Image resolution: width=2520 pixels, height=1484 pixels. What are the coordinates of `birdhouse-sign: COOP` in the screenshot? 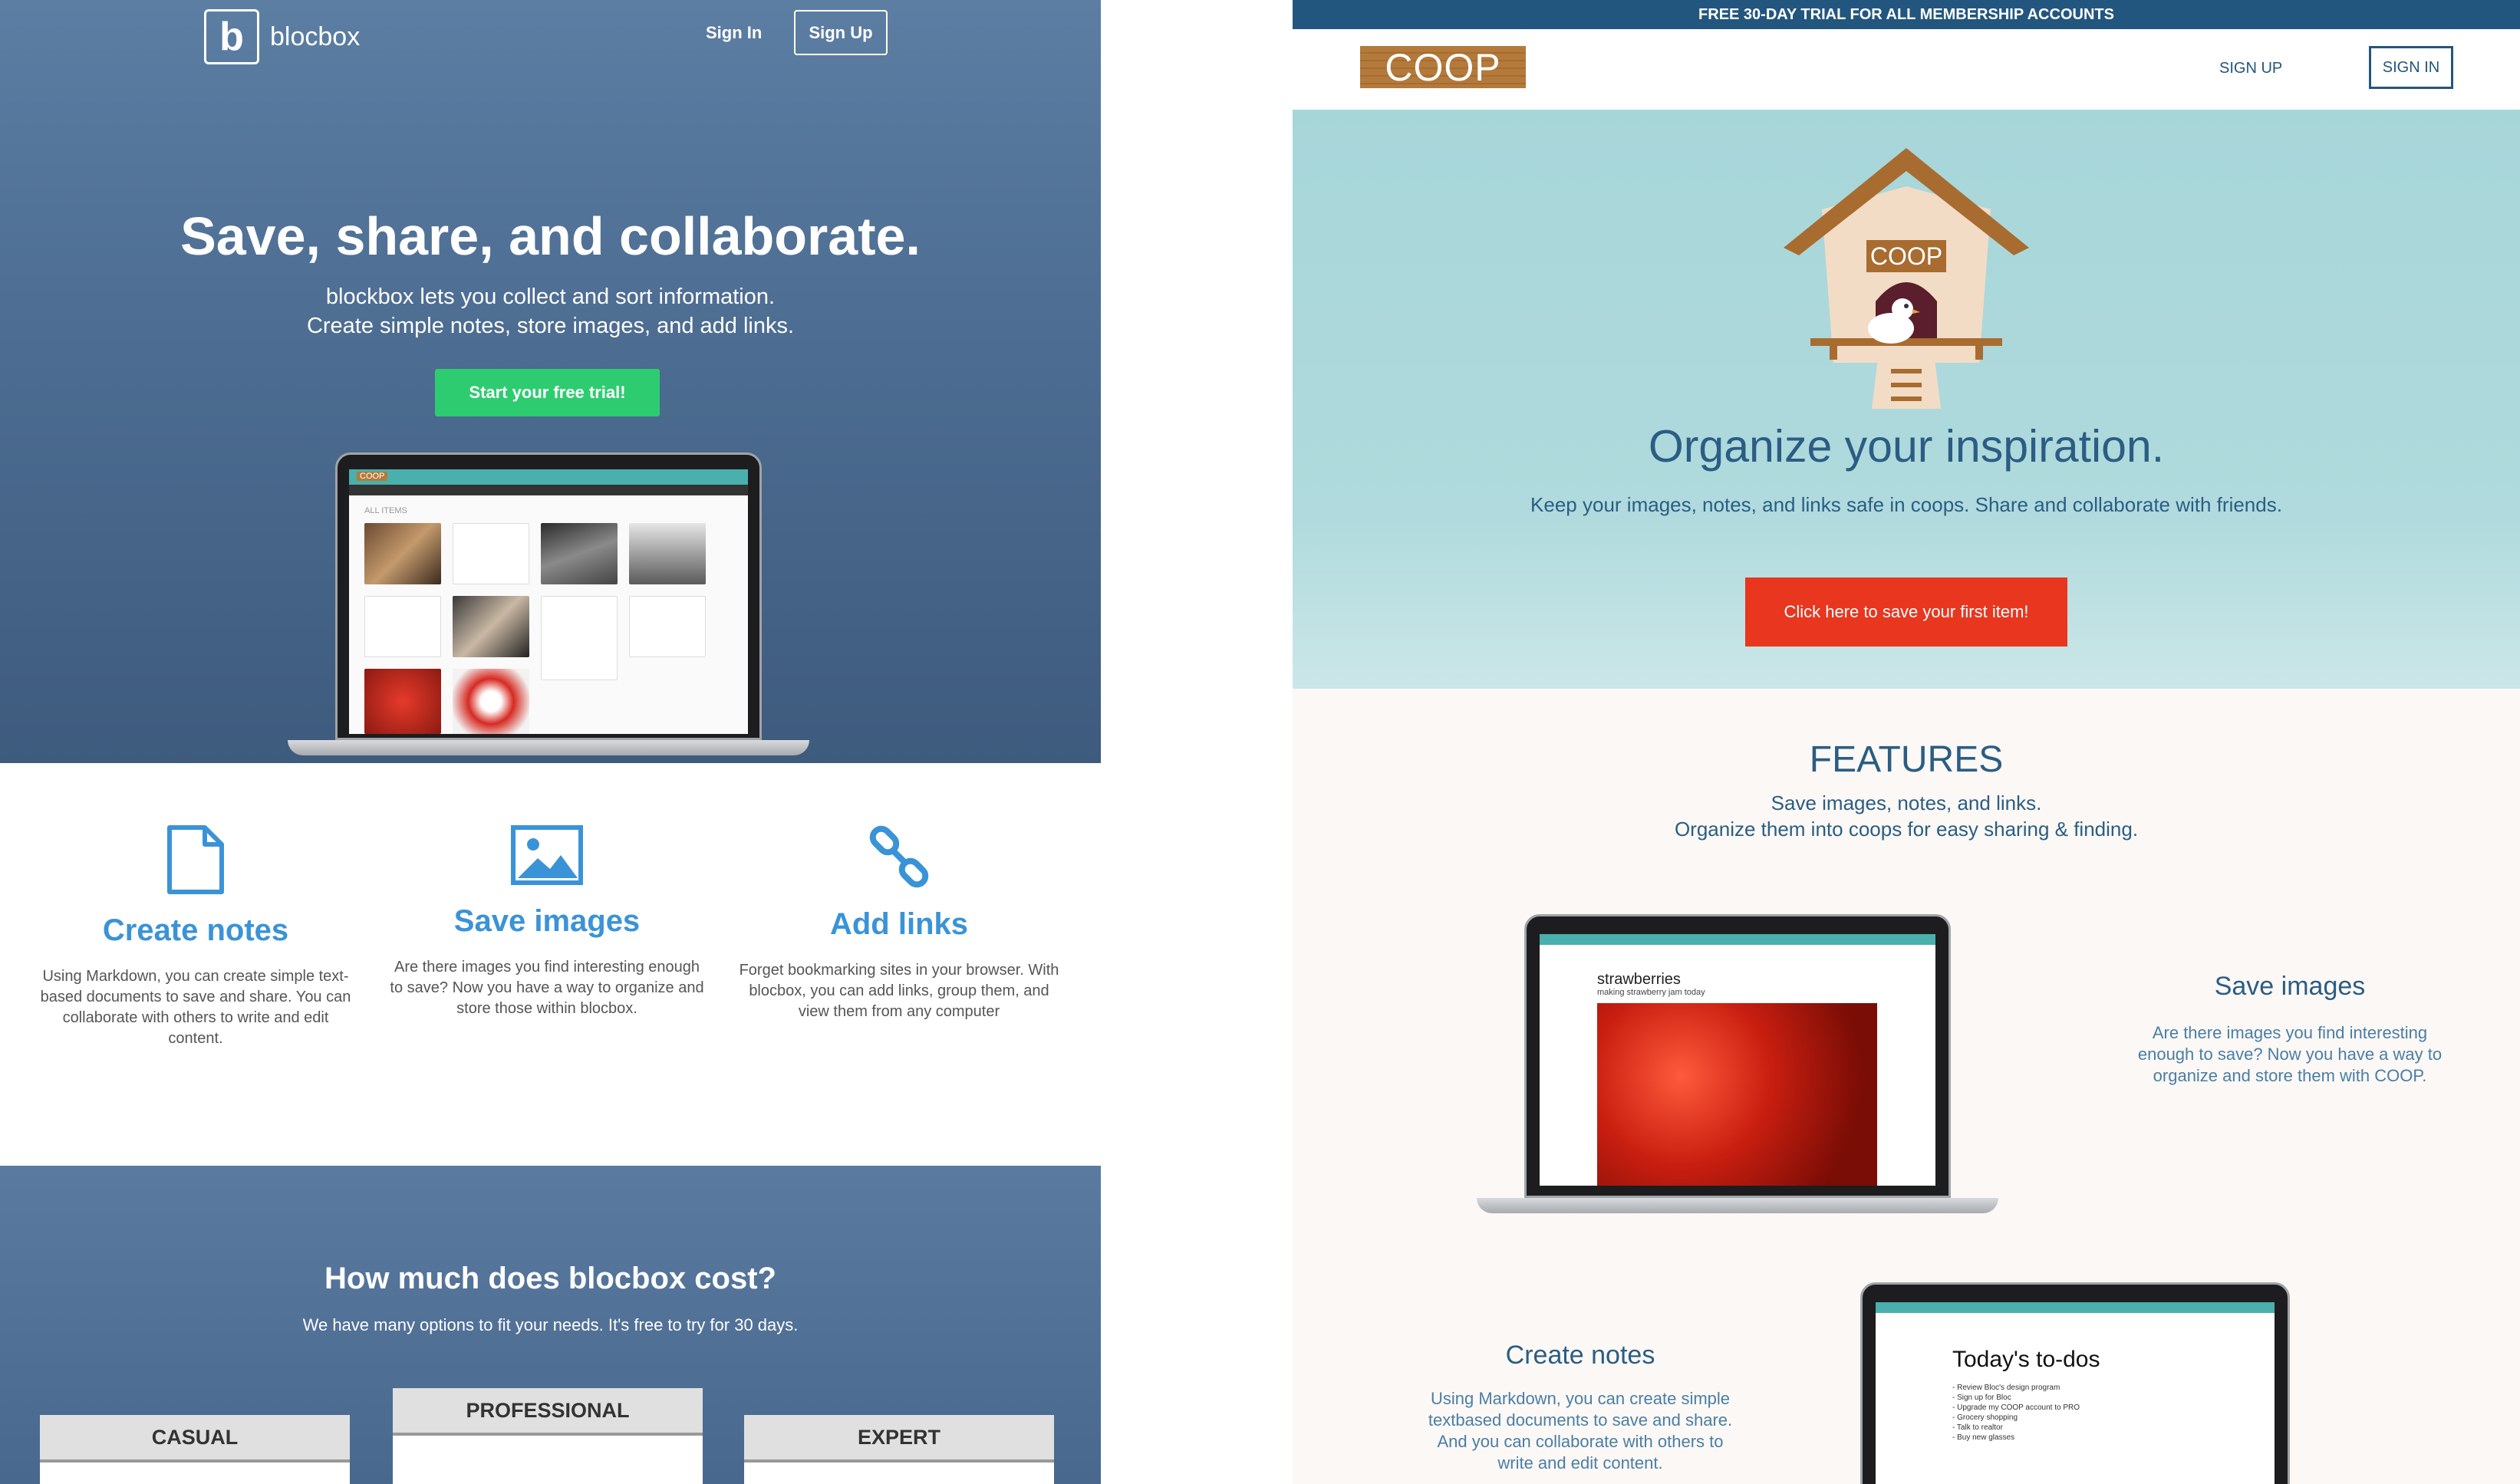 It's located at (1906, 256).